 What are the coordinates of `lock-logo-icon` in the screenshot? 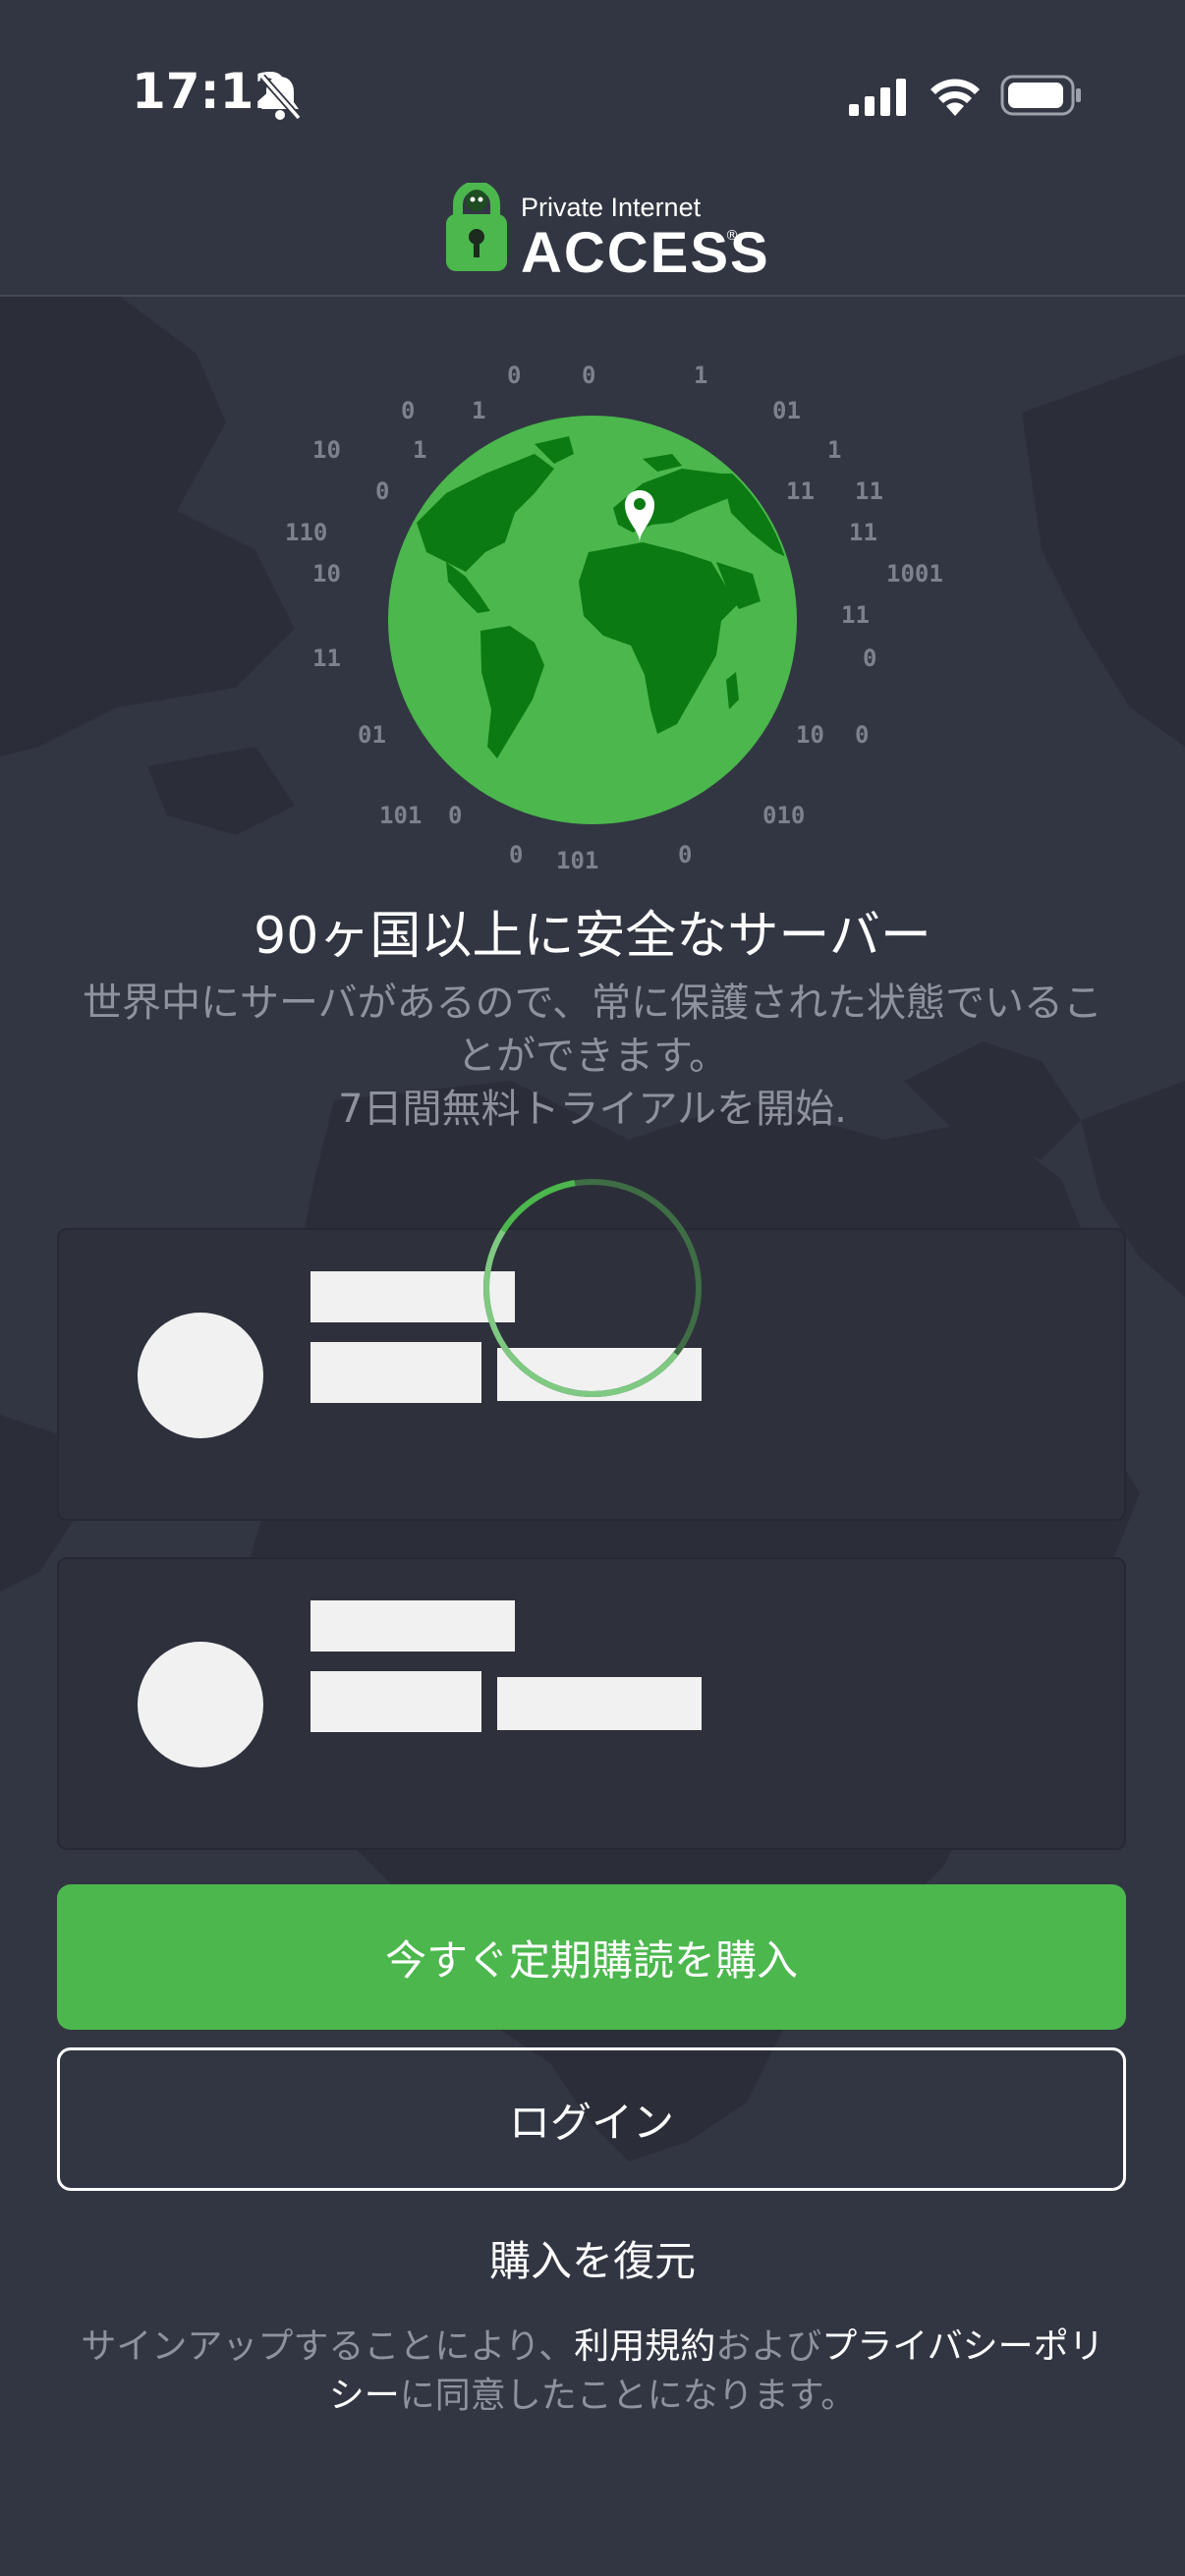 It's located at (477, 227).